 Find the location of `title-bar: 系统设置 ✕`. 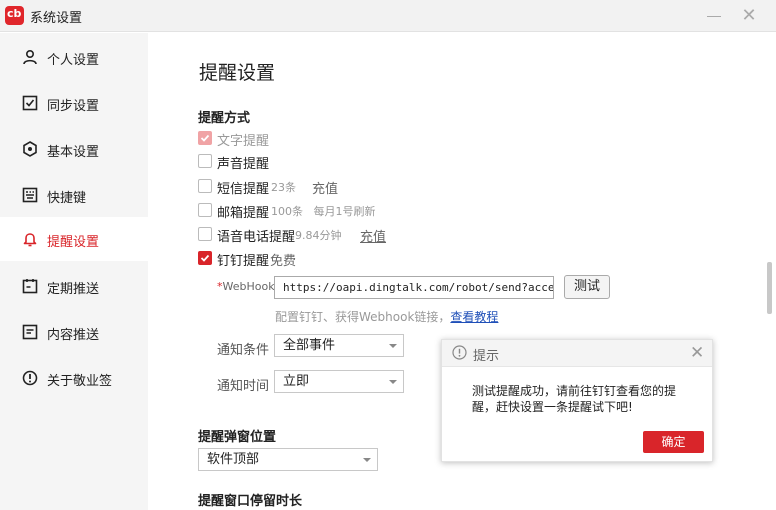

title-bar: 系统设置 ✕ is located at coordinates (388, 16).